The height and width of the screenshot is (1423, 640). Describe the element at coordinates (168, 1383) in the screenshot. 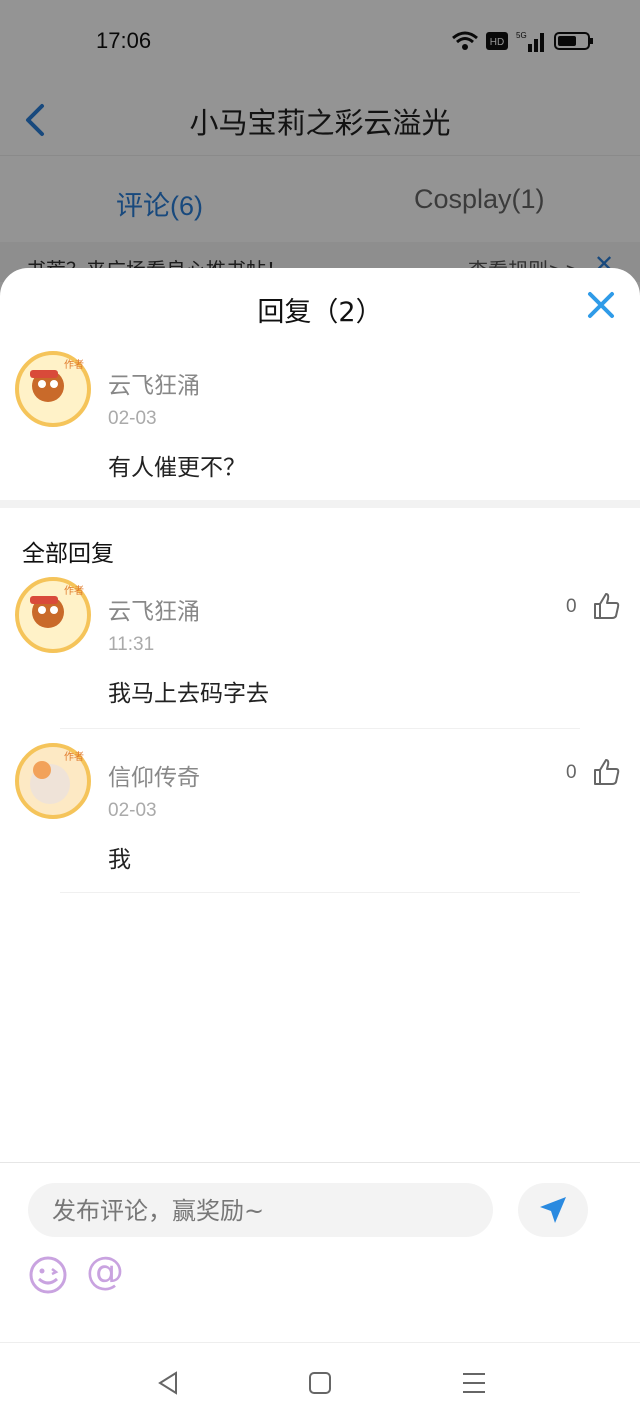

I see `back-triangle-icon` at that location.